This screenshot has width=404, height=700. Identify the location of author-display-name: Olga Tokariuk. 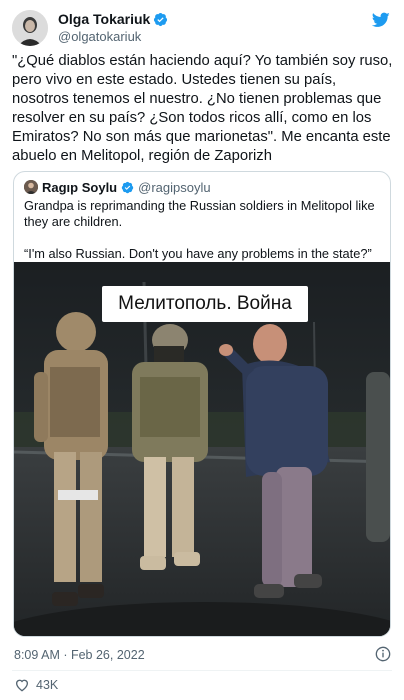
(113, 19).